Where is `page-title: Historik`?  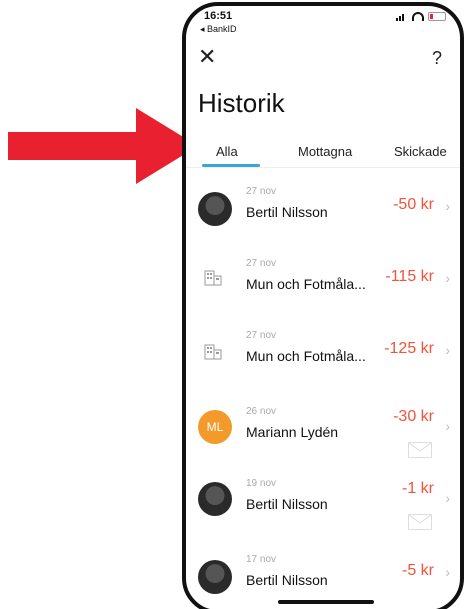
page-title: Historik is located at coordinates (241, 103).